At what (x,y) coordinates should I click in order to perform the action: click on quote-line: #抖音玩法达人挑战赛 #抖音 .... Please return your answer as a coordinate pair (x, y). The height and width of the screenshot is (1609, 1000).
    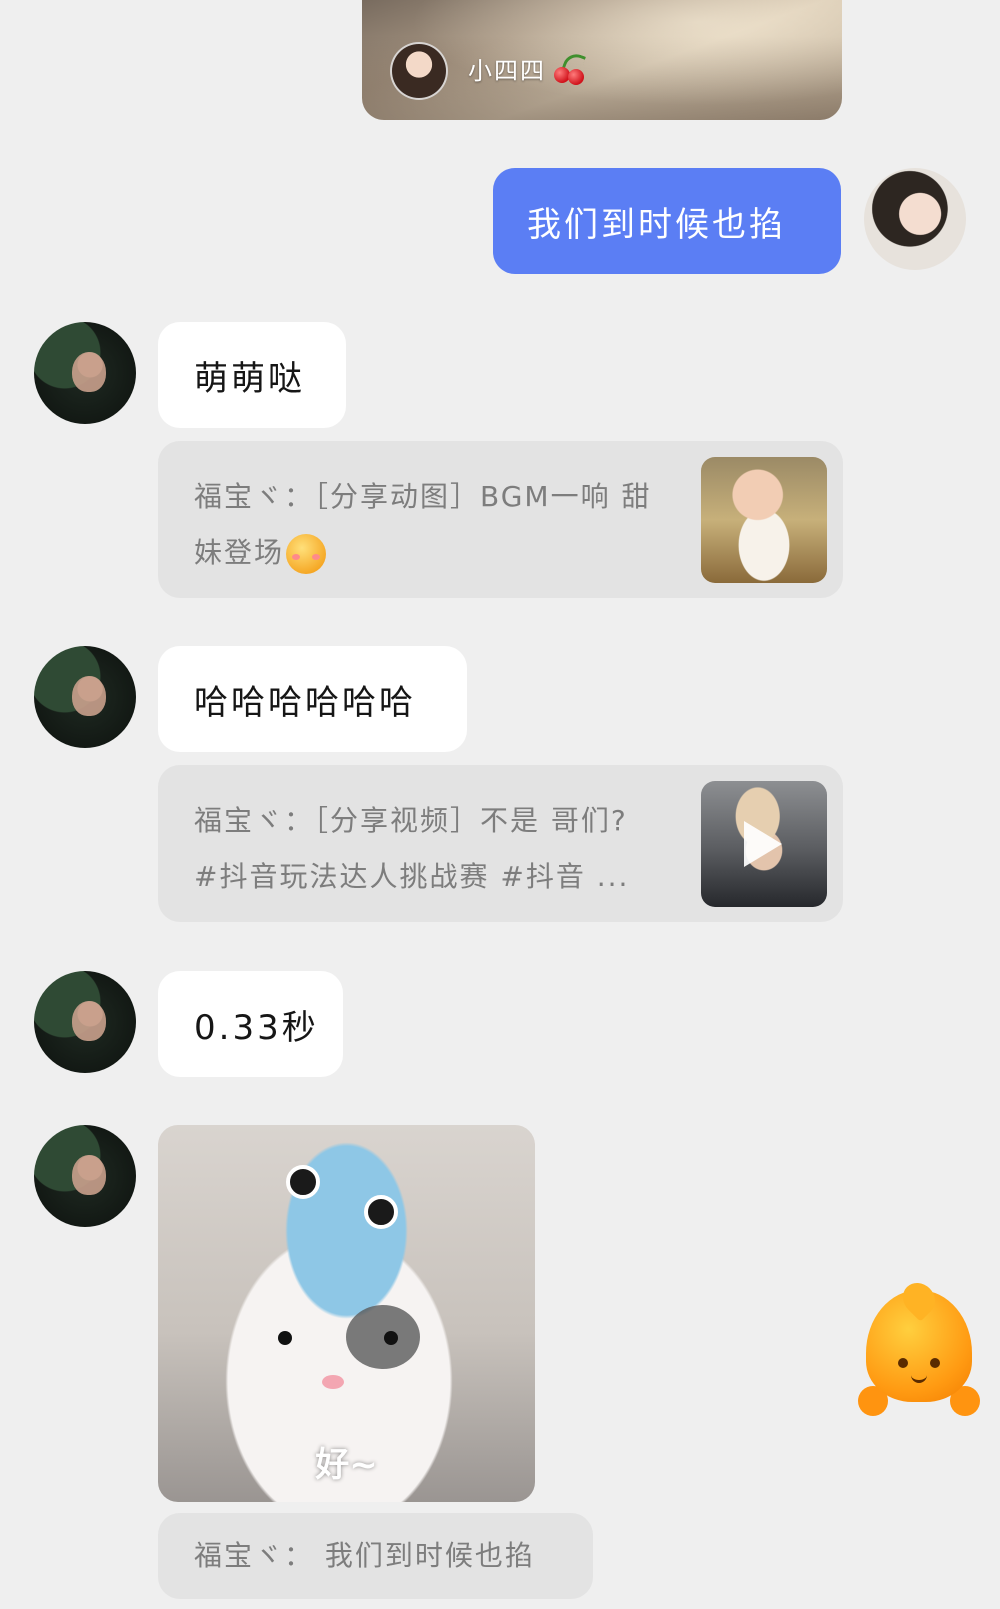
    Looking at the image, I should click on (412, 876).